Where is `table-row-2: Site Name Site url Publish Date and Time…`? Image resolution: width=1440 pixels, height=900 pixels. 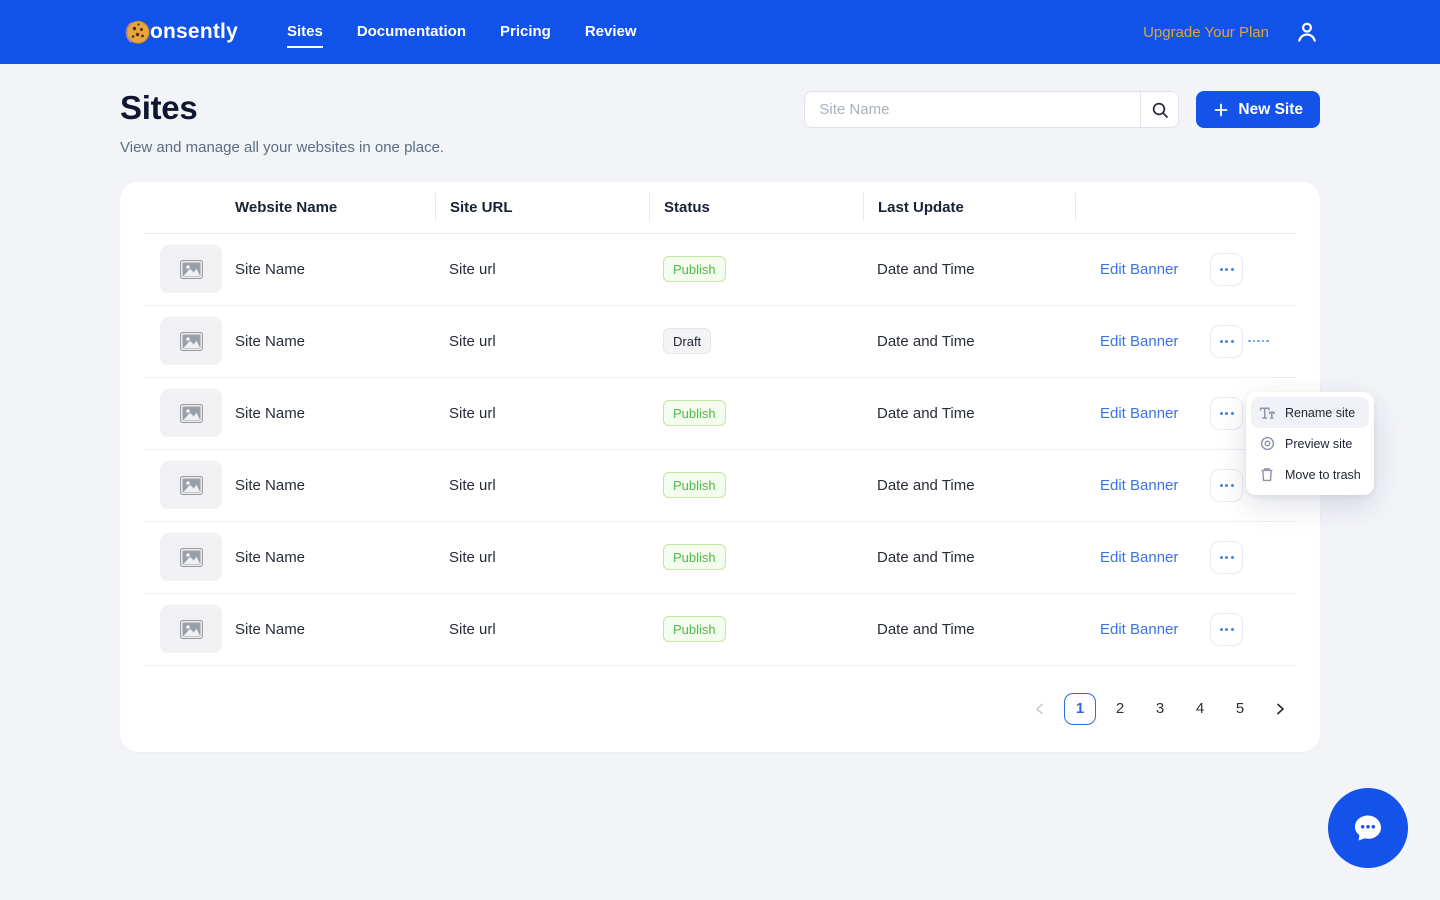
table-row-2: Site Name Site url Publish Date and Time… is located at coordinates (720, 414).